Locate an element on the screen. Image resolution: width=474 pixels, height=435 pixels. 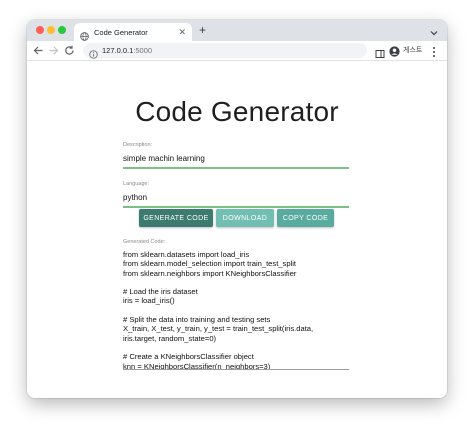
description-input: simple machin learning is located at coordinates (236, 158).